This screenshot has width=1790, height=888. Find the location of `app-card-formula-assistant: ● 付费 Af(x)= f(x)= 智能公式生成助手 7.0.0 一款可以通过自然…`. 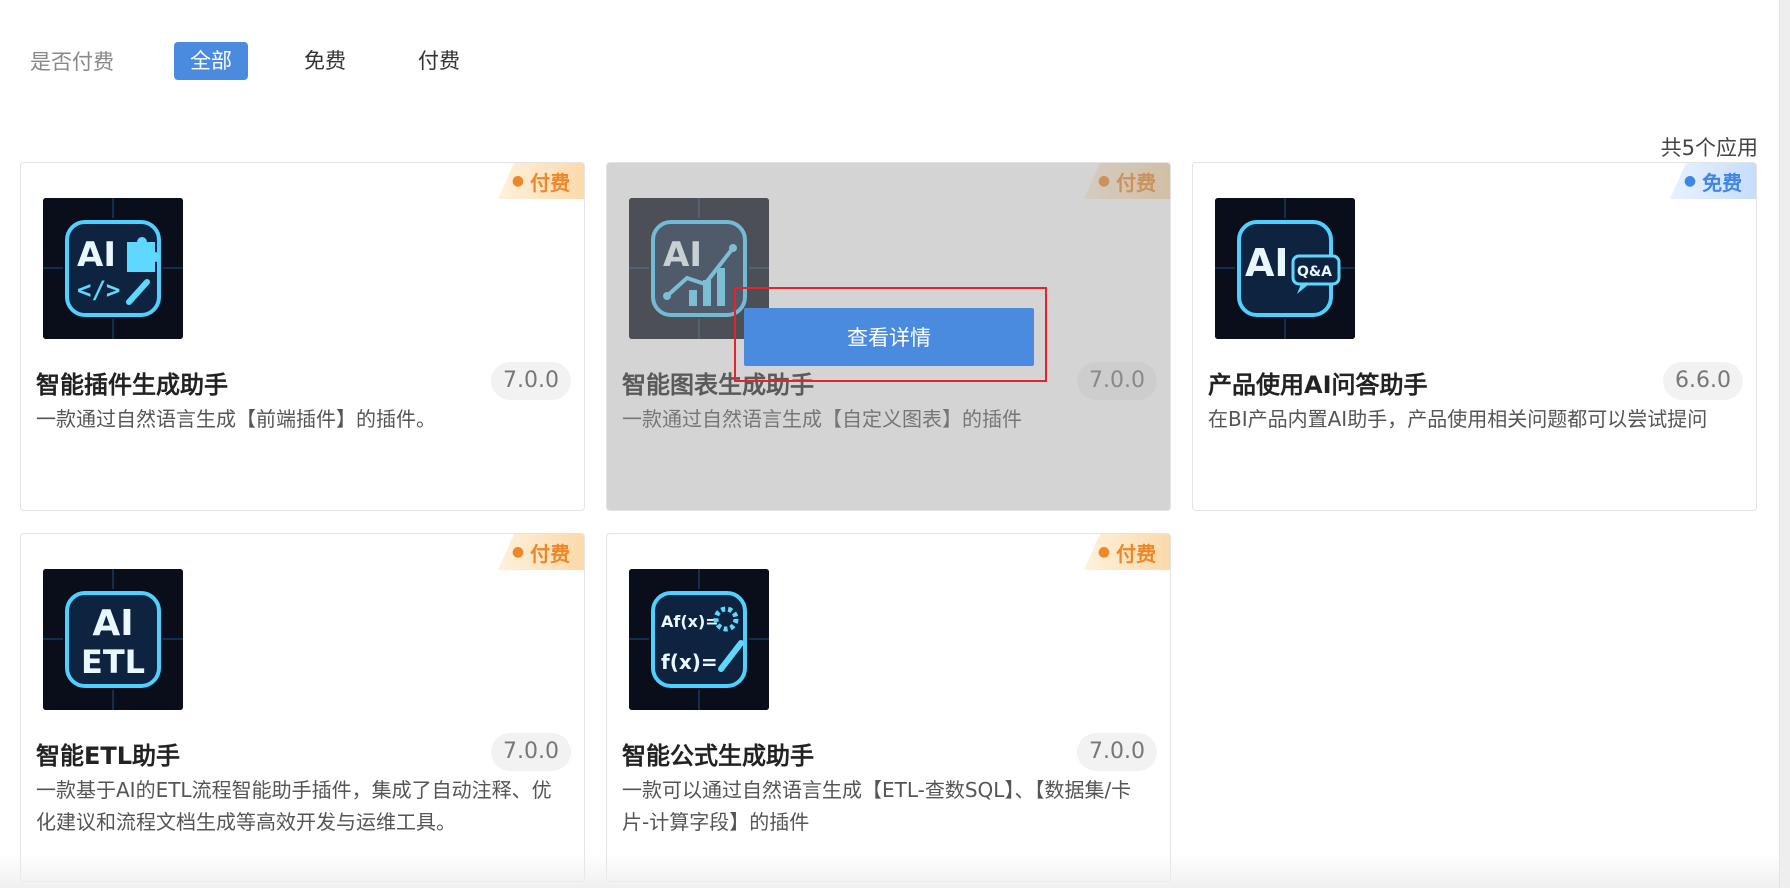

app-card-formula-assistant: ● 付费 Af(x)= f(x)= 智能公式生成助手 7.0.0 一款可以通过自然… is located at coordinates (888, 707).